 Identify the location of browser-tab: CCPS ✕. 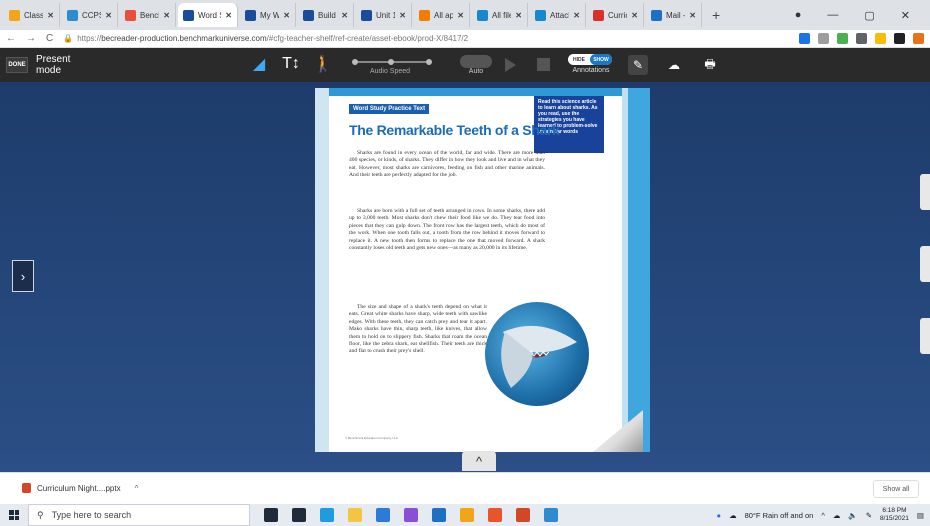
(90, 15).